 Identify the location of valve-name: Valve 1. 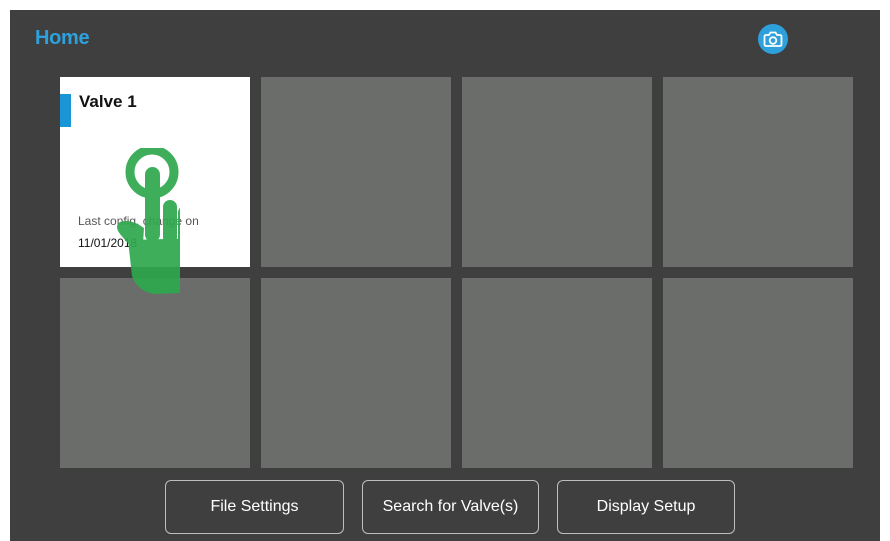
(108, 101).